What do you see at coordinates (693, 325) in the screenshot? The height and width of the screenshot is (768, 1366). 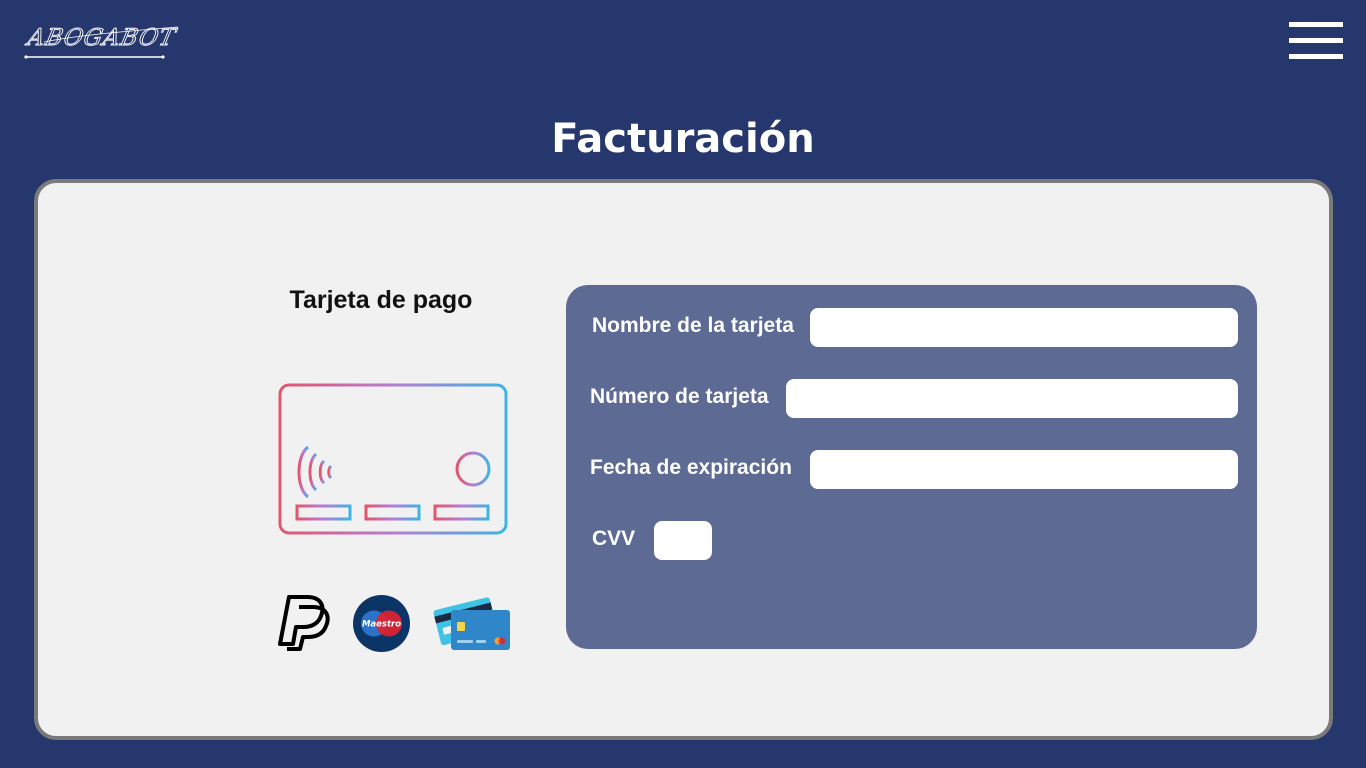 I see `card-name-label: Nombre de la tarjeta` at bounding box center [693, 325].